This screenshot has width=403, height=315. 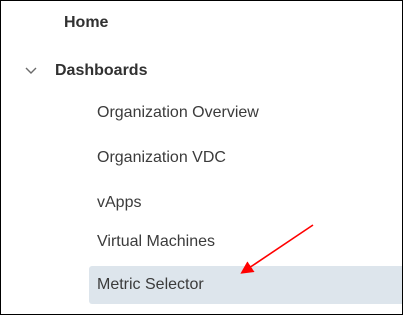 I want to click on nav-item-organization-vdc: Organization VDC, so click(x=201, y=158).